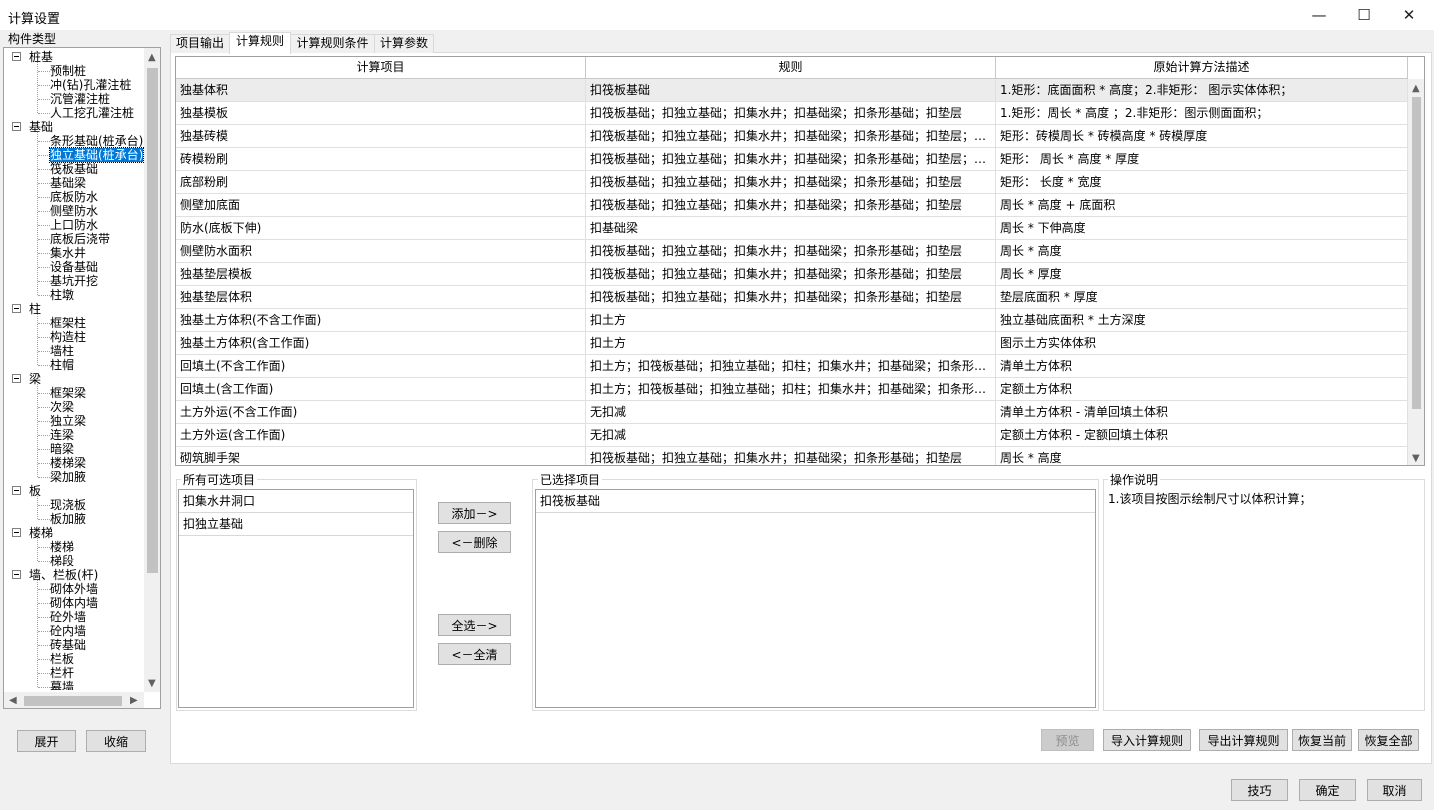 The image size is (1434, 810). What do you see at coordinates (35, 379) in the screenshot?
I see `tree-group-node: 梁` at bounding box center [35, 379].